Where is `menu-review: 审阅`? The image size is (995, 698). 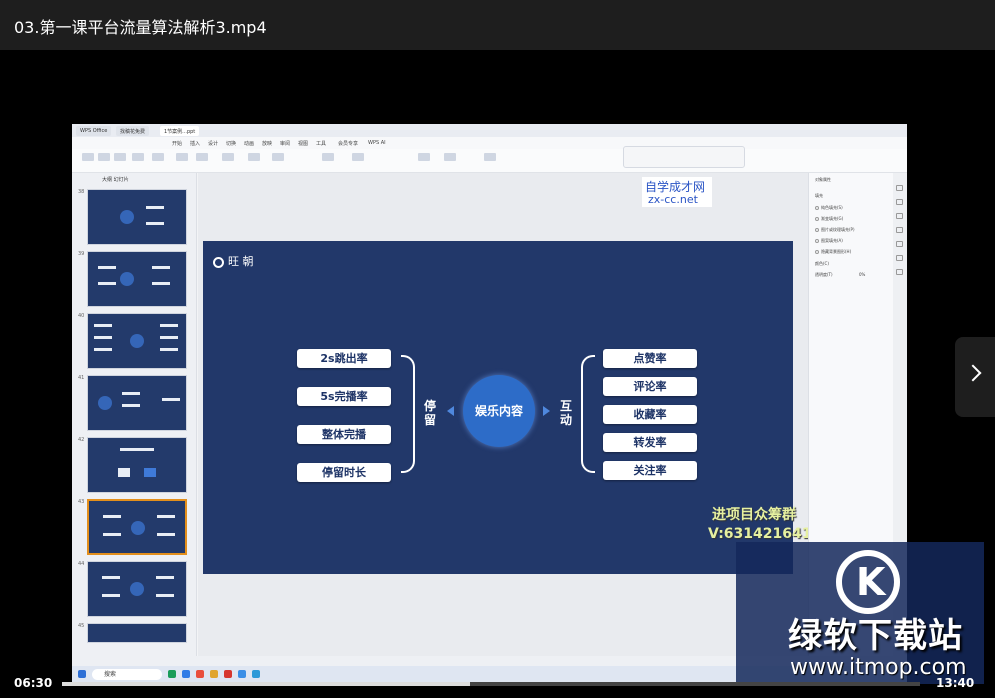
menu-review: 审阅 is located at coordinates (285, 144).